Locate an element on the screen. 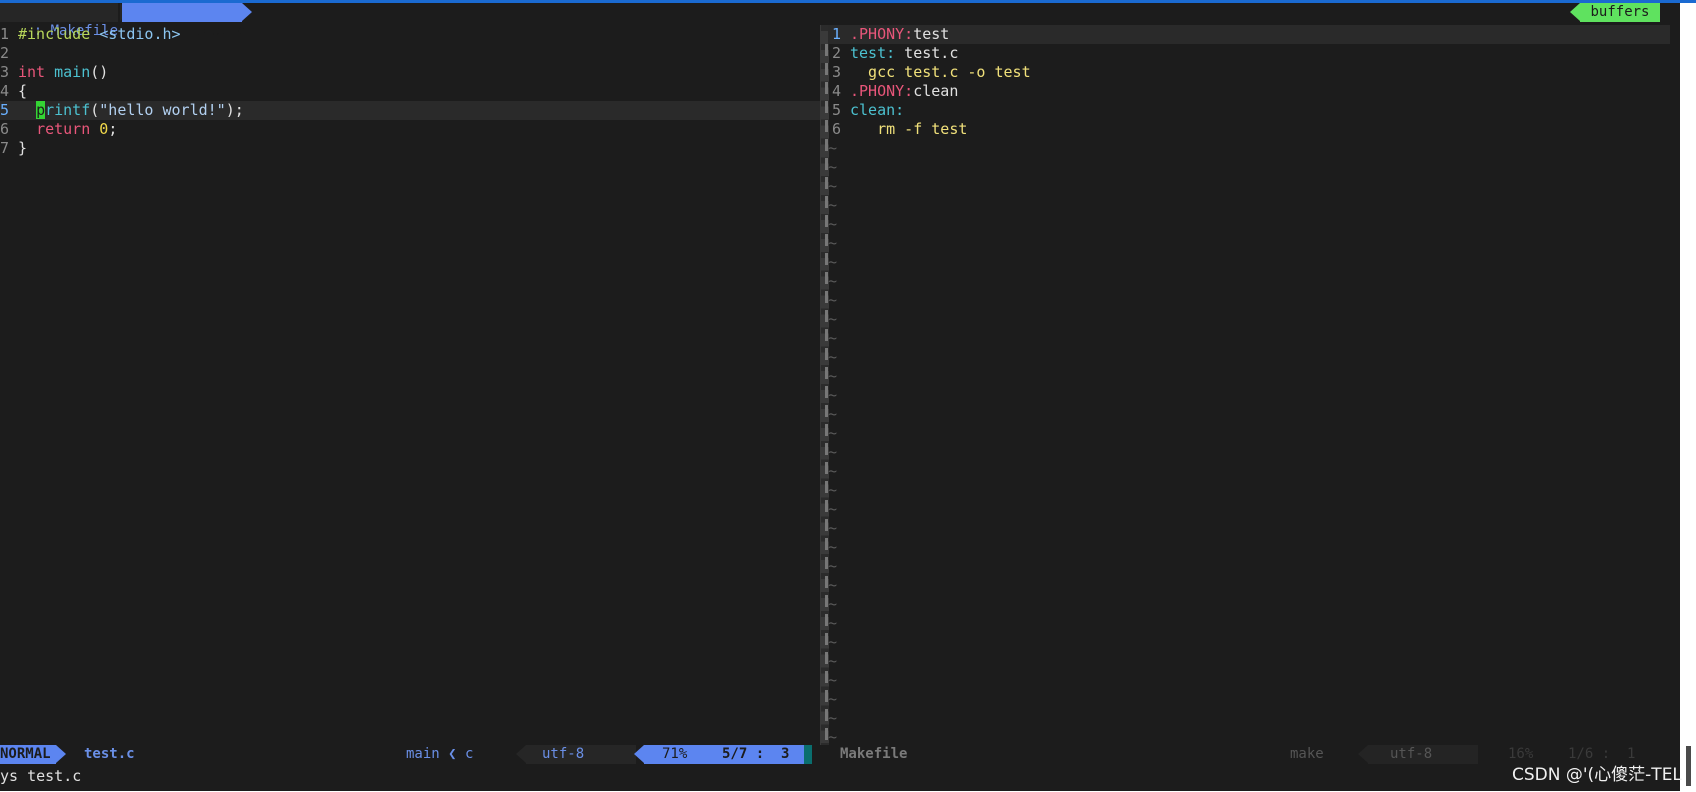  code-line: 2 is located at coordinates (410, 53).